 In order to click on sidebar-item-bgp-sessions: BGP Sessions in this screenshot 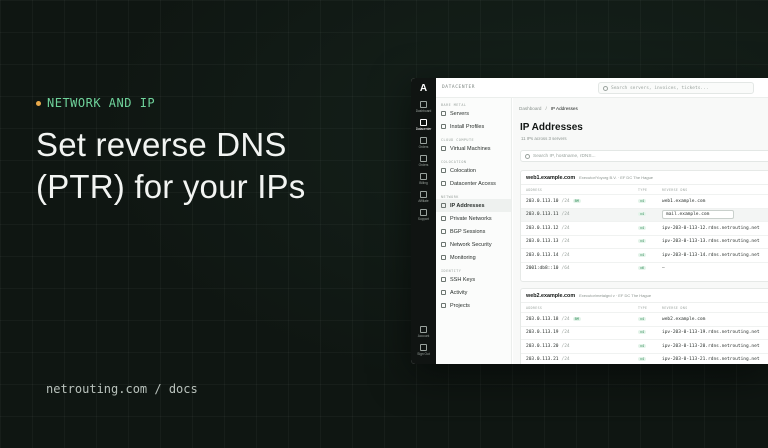, I will do `click(473, 231)`.